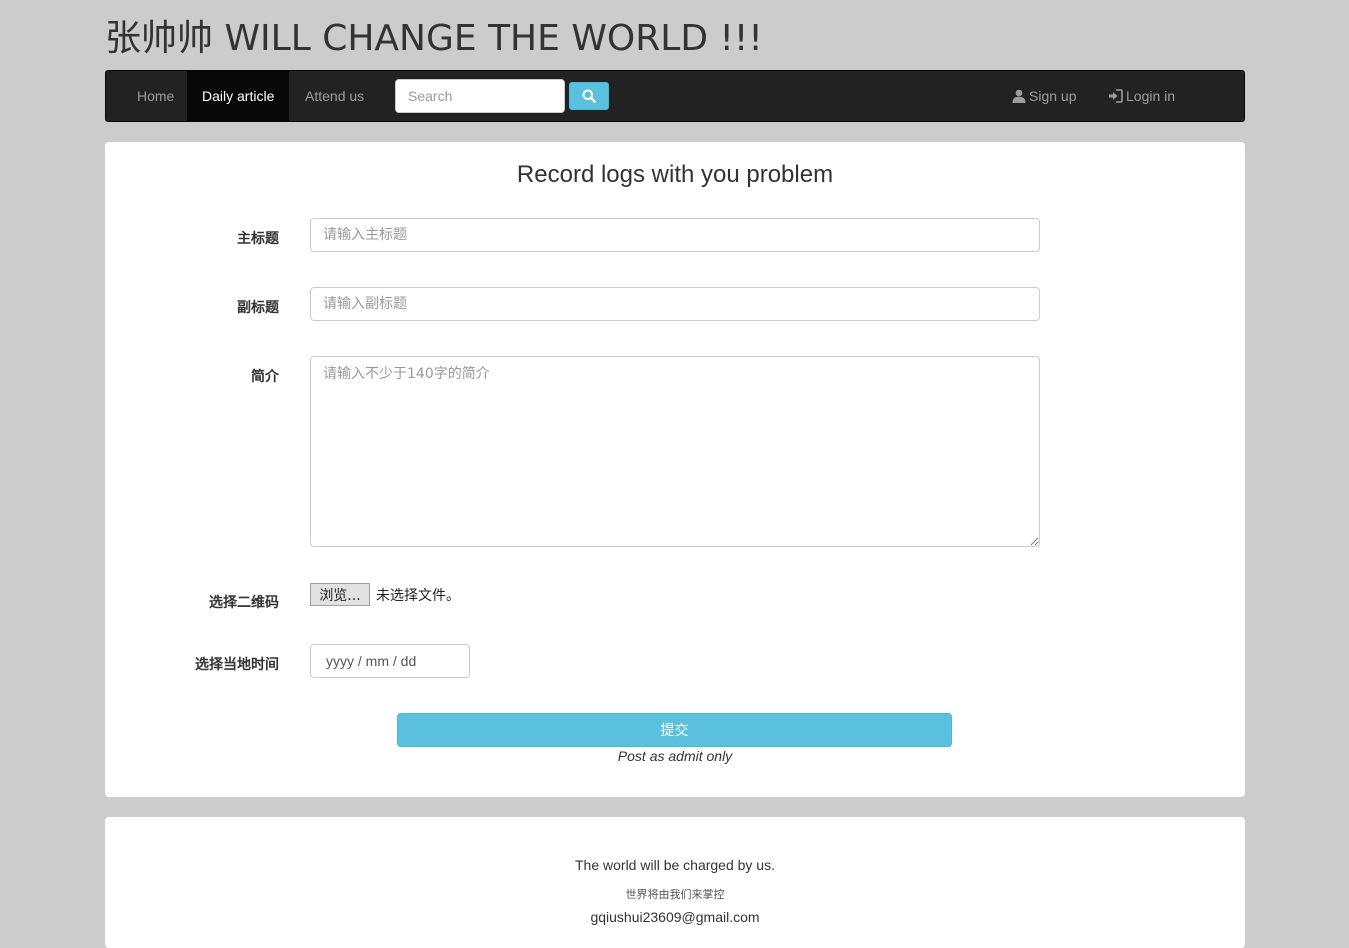 The width and height of the screenshot is (1349, 948). Describe the element at coordinates (675, 304) in the screenshot. I see `subtitle-input` at that location.